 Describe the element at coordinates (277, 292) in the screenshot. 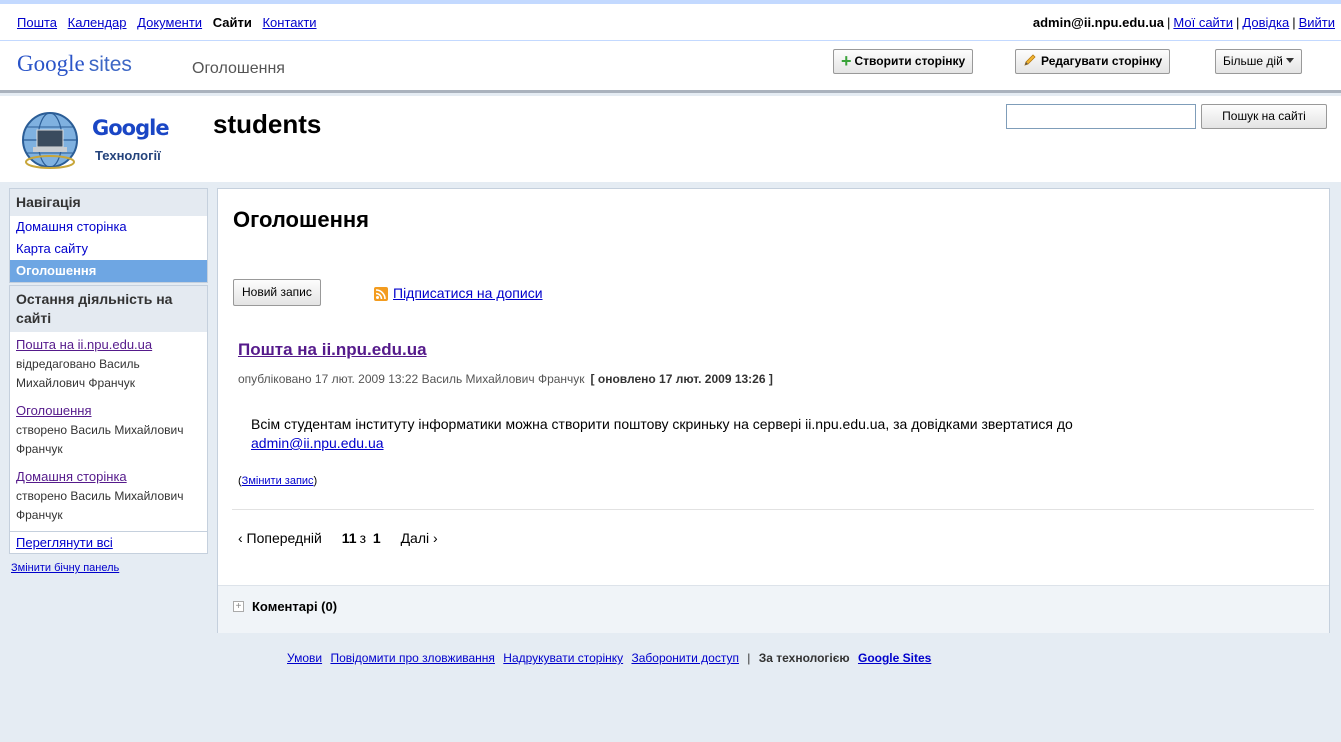

I see `new-post-button: Новий запис` at that location.